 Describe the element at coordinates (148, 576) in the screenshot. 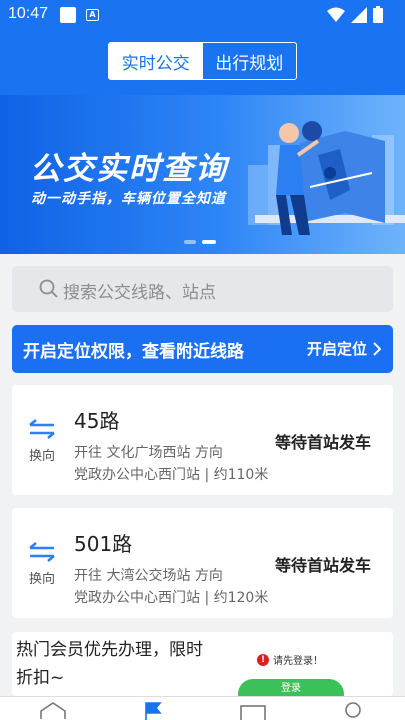

I see `route-direction: 开往 大湾公交场站 方向` at that location.